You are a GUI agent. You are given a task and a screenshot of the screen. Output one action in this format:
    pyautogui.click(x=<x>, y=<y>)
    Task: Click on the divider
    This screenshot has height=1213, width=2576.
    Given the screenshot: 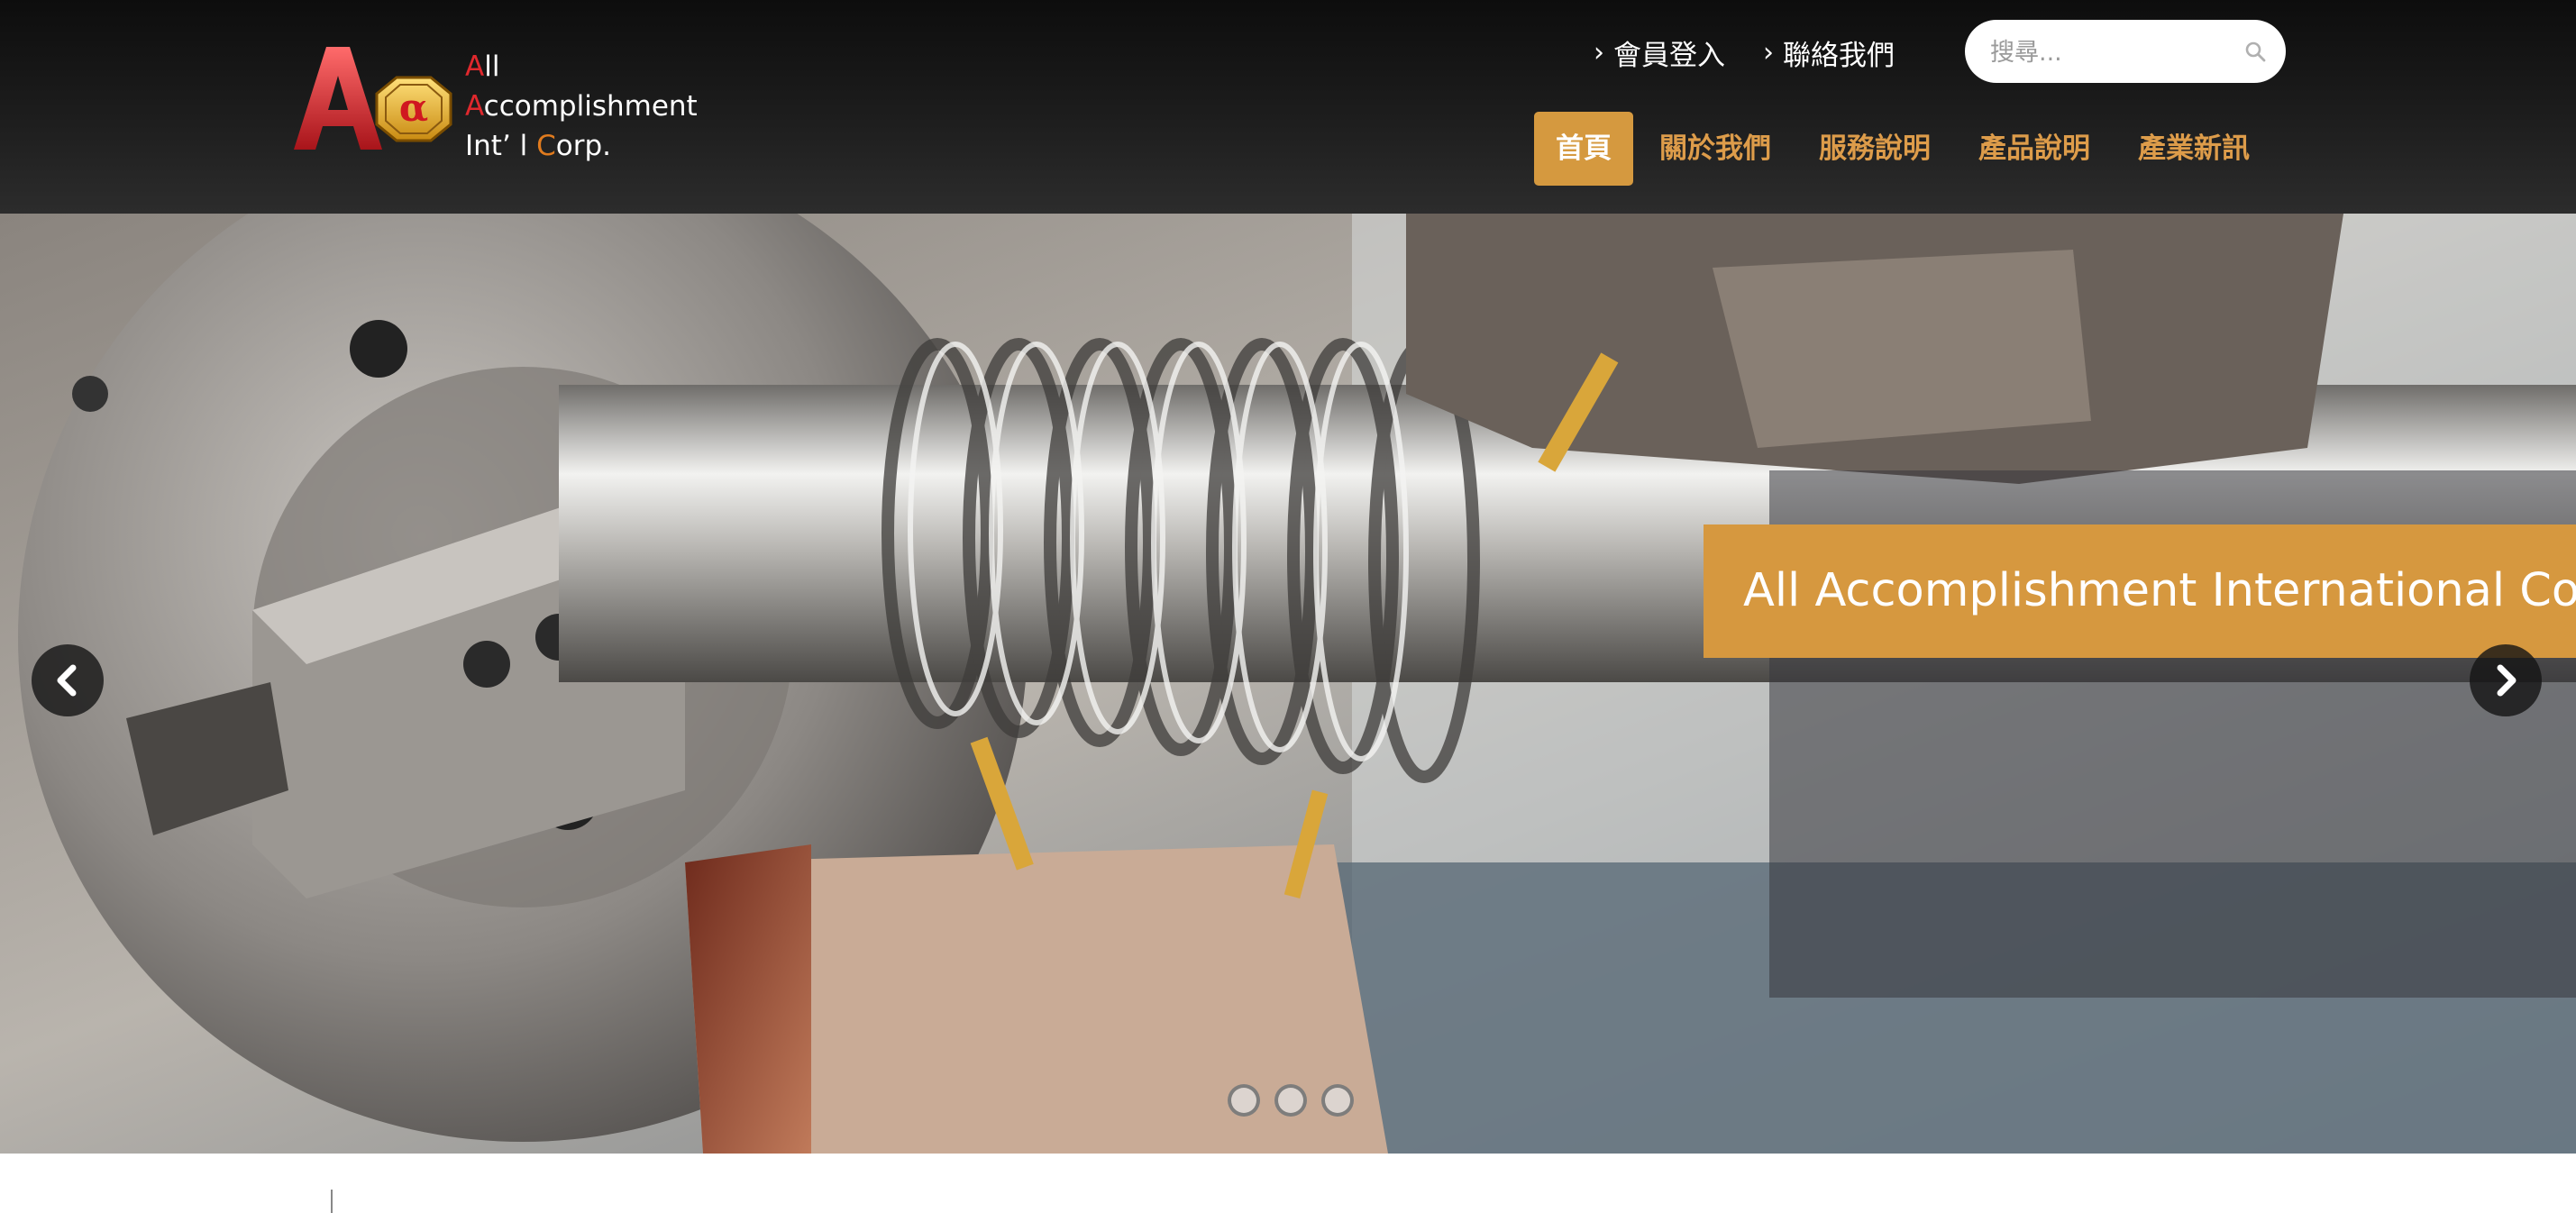 What is the action you would take?
    pyautogui.click(x=332, y=1201)
    